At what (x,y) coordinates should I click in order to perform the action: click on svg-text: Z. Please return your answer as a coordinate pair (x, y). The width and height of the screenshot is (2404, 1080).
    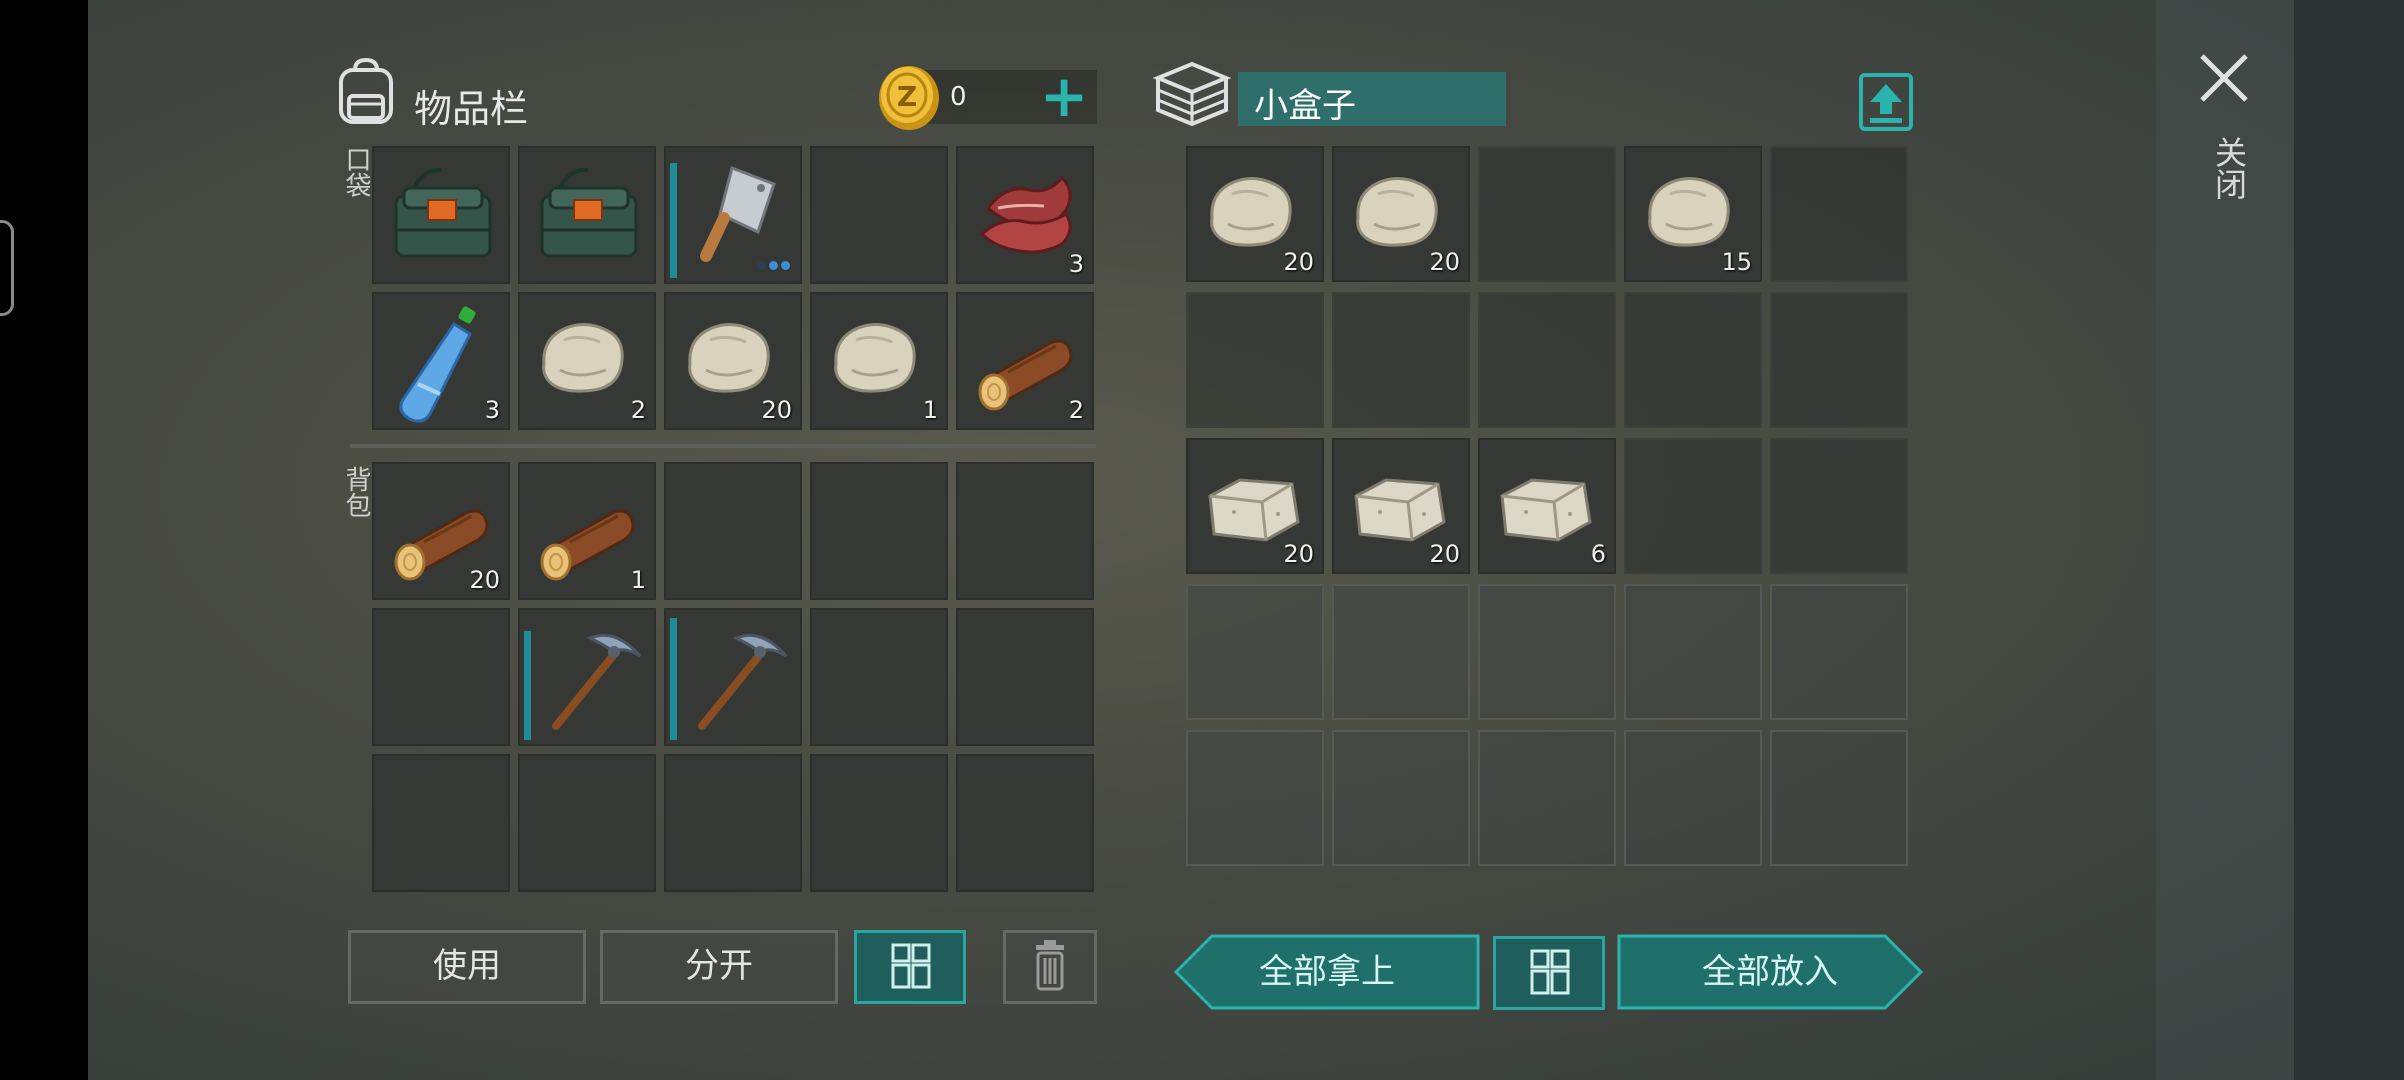
    Looking at the image, I should click on (907, 96).